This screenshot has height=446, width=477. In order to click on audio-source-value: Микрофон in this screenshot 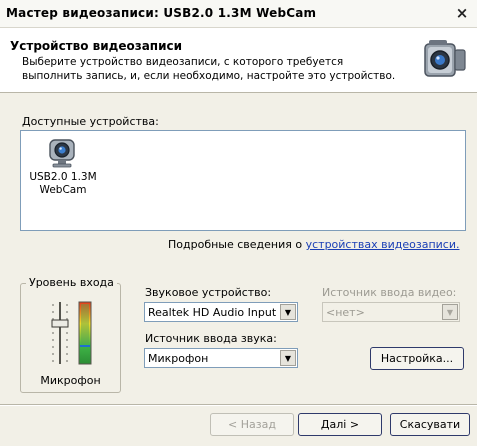, I will do `click(178, 358)`.